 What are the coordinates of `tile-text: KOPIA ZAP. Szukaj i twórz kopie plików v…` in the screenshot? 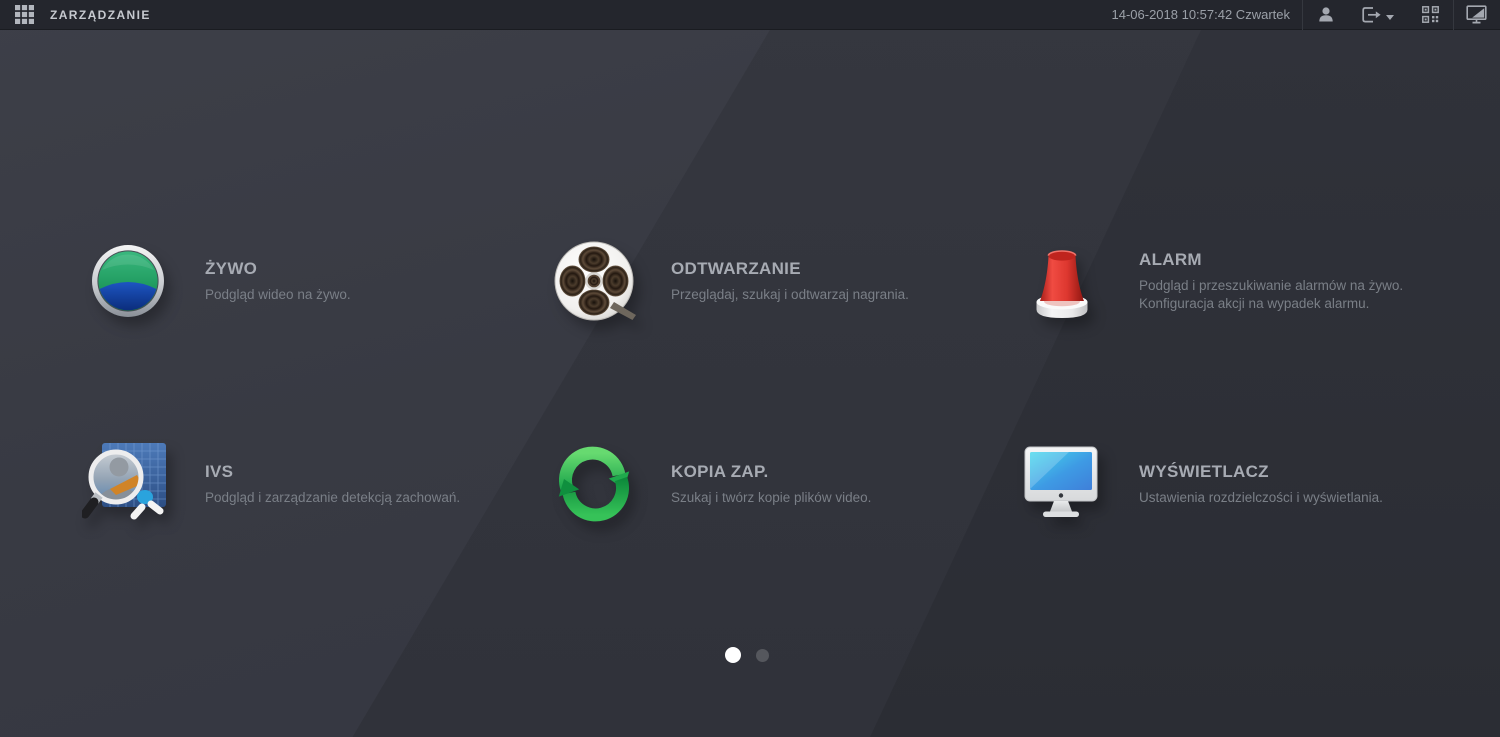 It's located at (771, 484).